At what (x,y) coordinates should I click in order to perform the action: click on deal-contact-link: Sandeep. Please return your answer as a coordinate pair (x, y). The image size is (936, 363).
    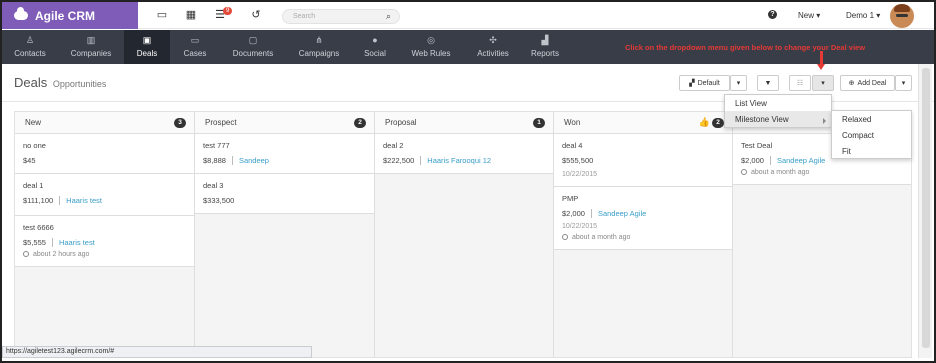
    Looking at the image, I should click on (254, 160).